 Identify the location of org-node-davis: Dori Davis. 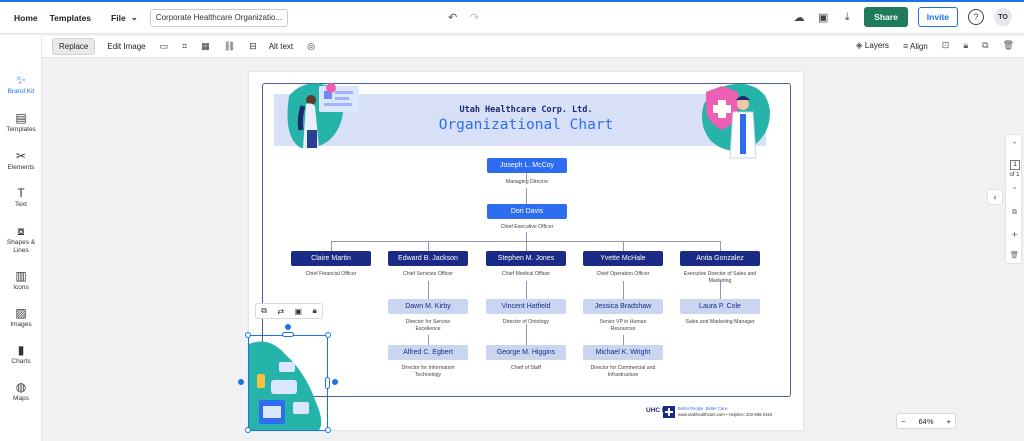
(527, 211).